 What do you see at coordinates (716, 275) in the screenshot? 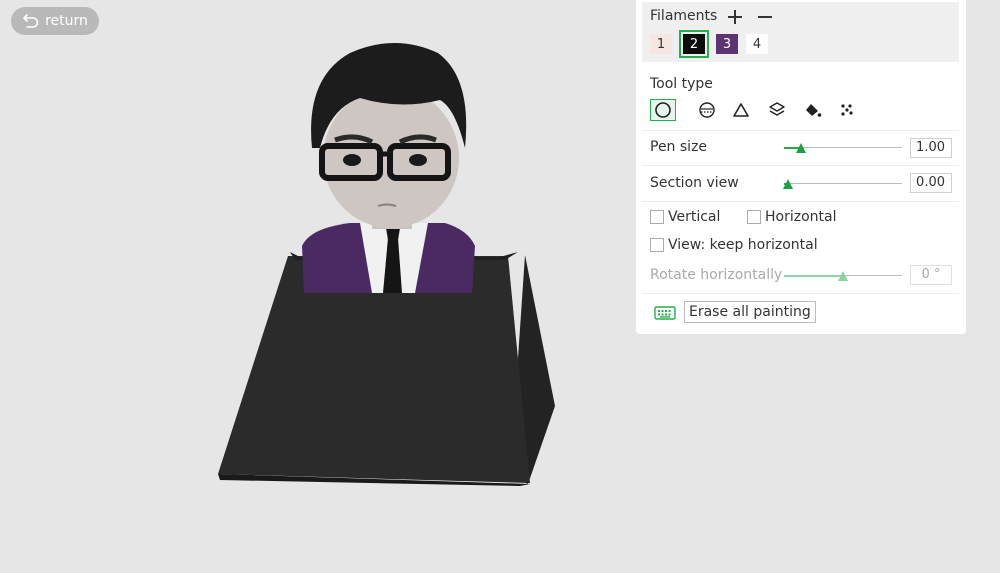
I see `rotate-horizontally-label: Rotate horizontally` at bounding box center [716, 275].